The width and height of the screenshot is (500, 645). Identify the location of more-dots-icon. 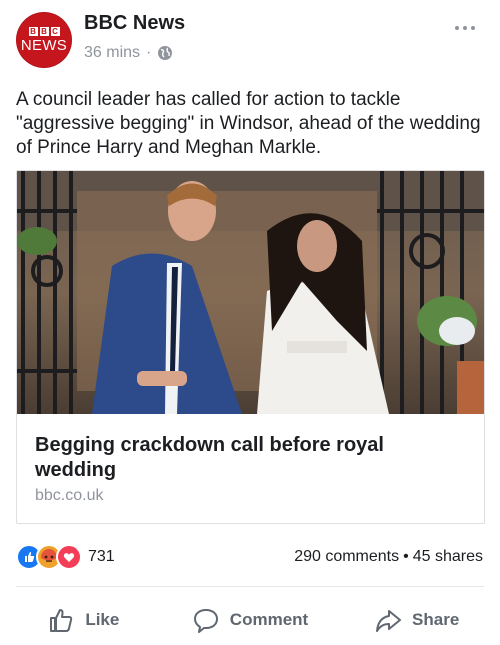
(465, 28).